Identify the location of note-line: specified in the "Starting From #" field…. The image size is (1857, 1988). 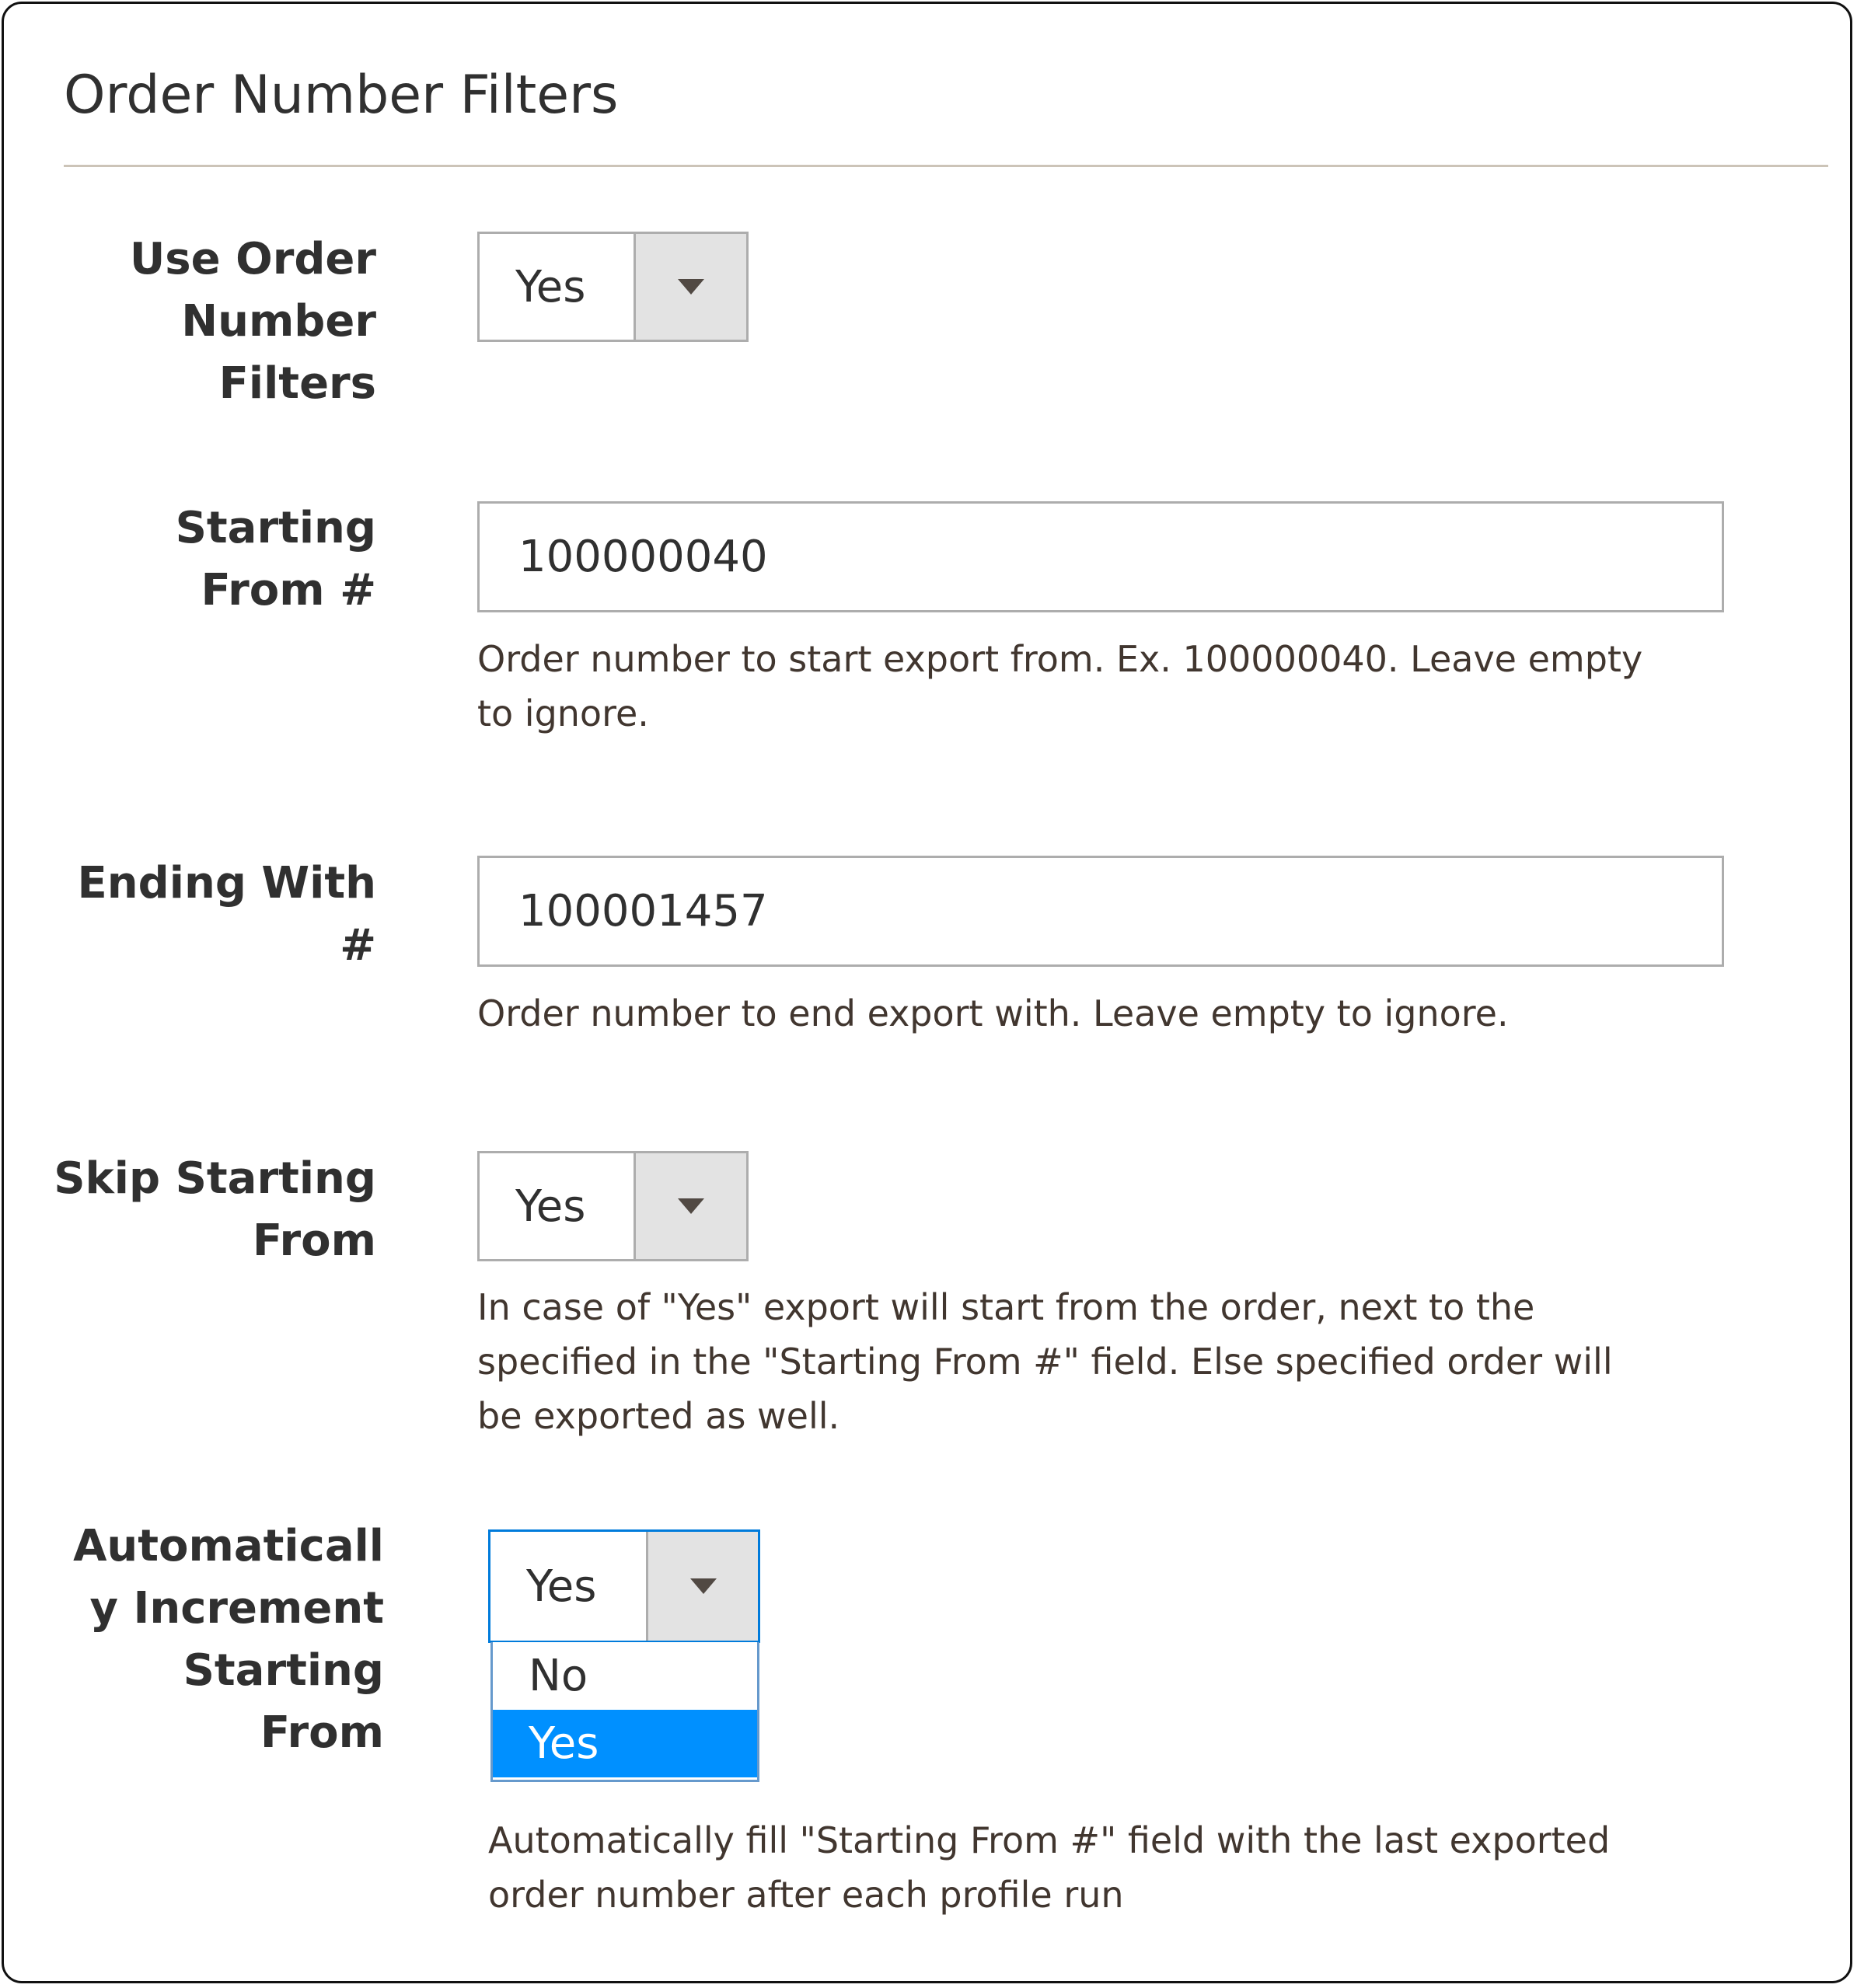
(1045, 1362).